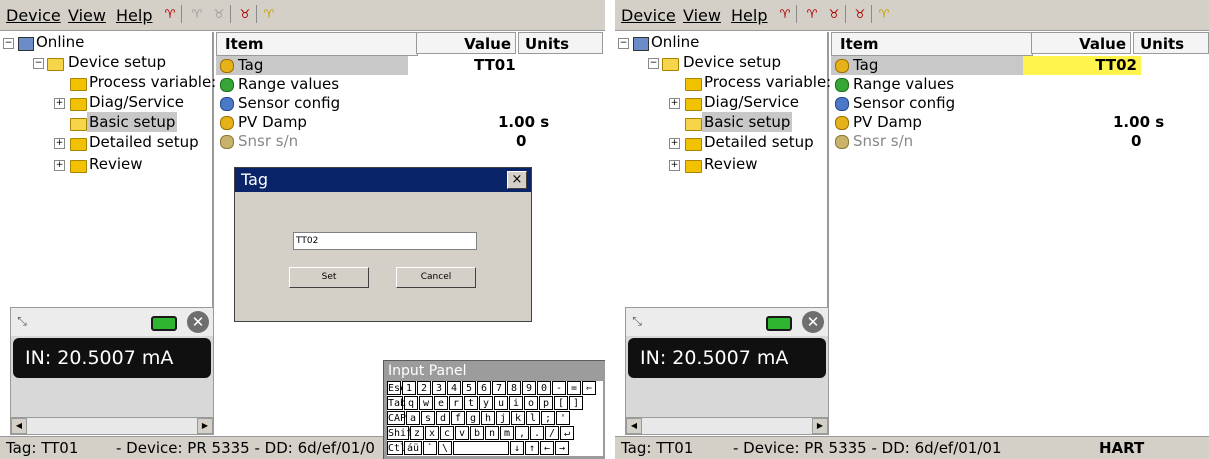 The height and width of the screenshot is (459, 1209). Describe the element at coordinates (749, 15) in the screenshot. I see `menu-help: Help` at that location.